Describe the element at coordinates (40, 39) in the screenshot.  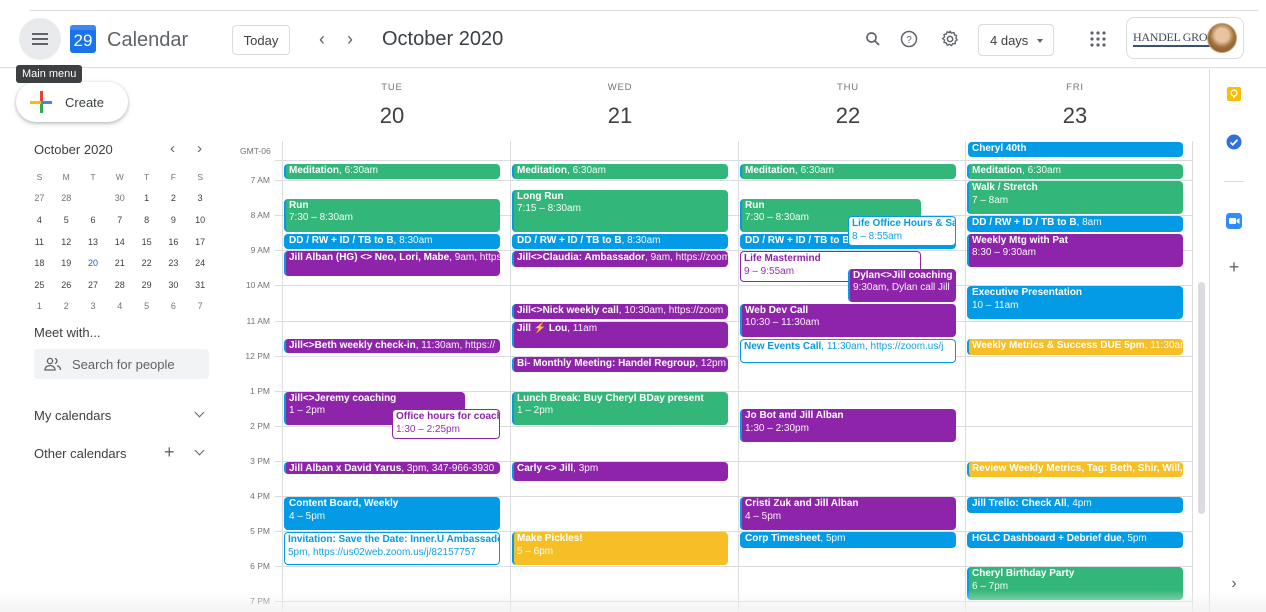
I see `main-menu-button` at that location.